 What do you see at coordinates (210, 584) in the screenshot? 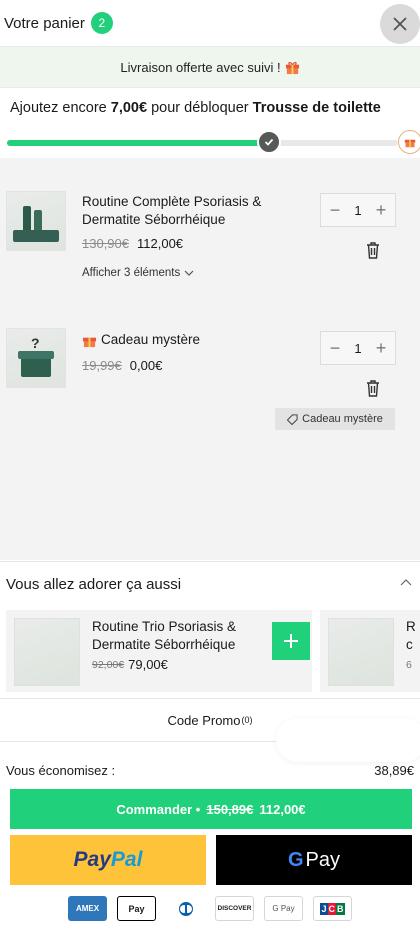
I see `recommendations-header: Vous allez adorer ça aussi` at bounding box center [210, 584].